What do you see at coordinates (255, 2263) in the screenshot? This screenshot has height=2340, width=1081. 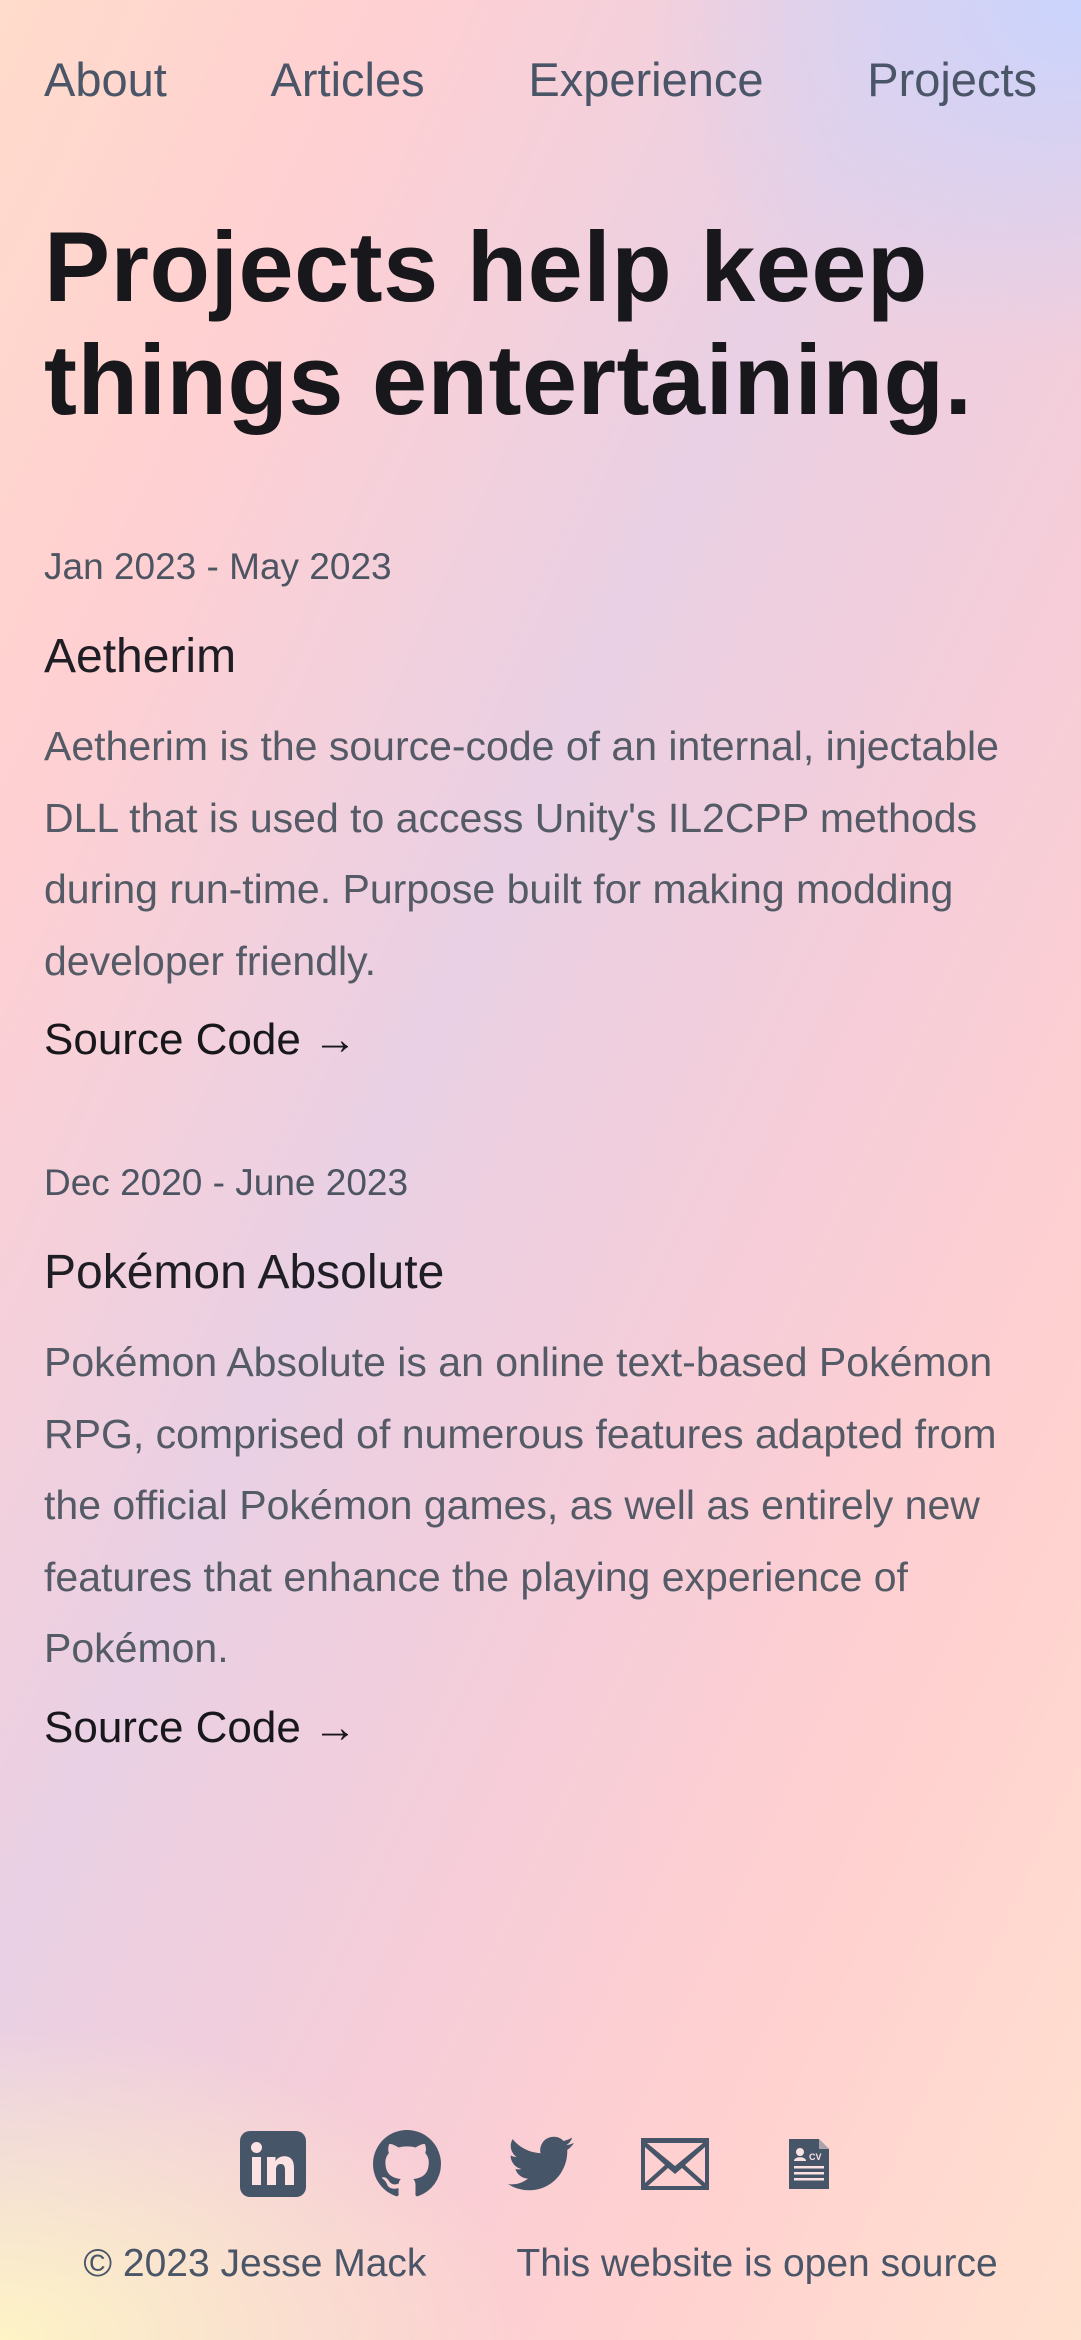 I see `copyright-text: © 2023 Jesse Mack` at bounding box center [255, 2263].